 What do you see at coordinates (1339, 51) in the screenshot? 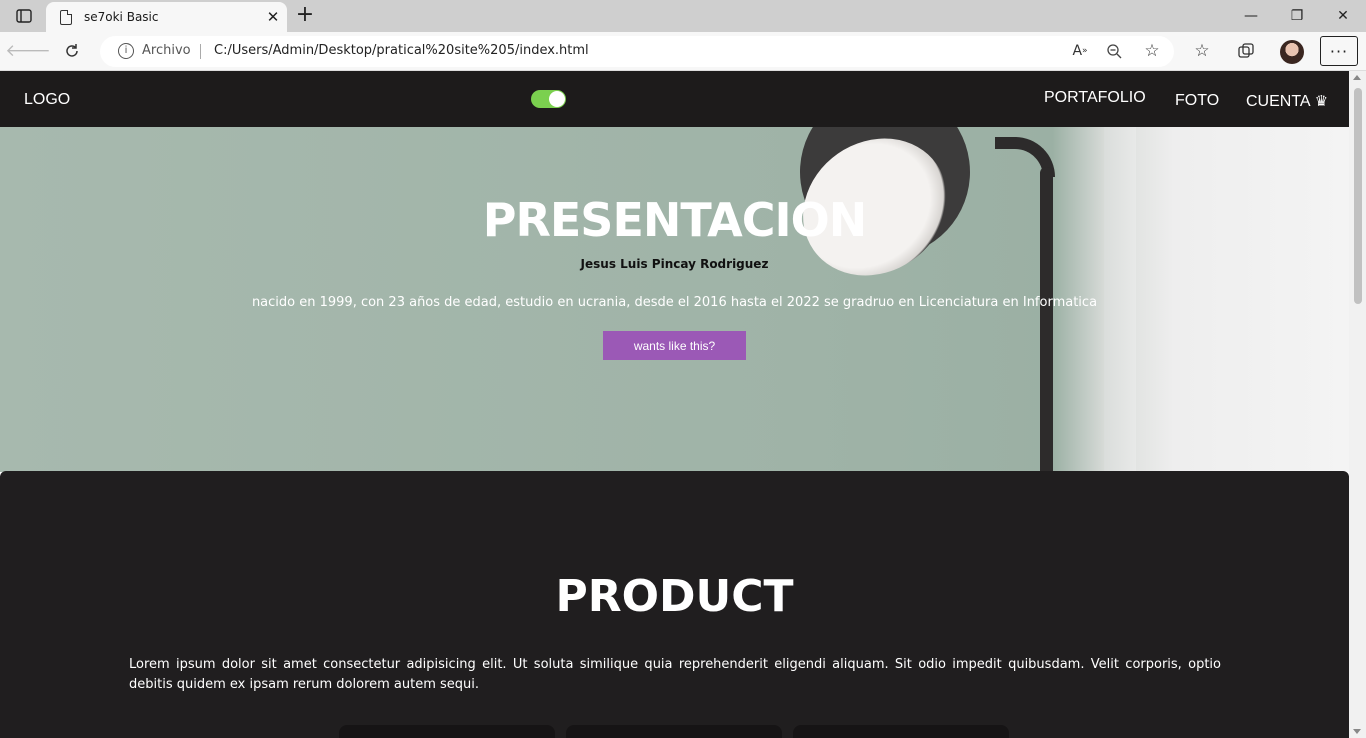
I see `more-icon: ···` at bounding box center [1339, 51].